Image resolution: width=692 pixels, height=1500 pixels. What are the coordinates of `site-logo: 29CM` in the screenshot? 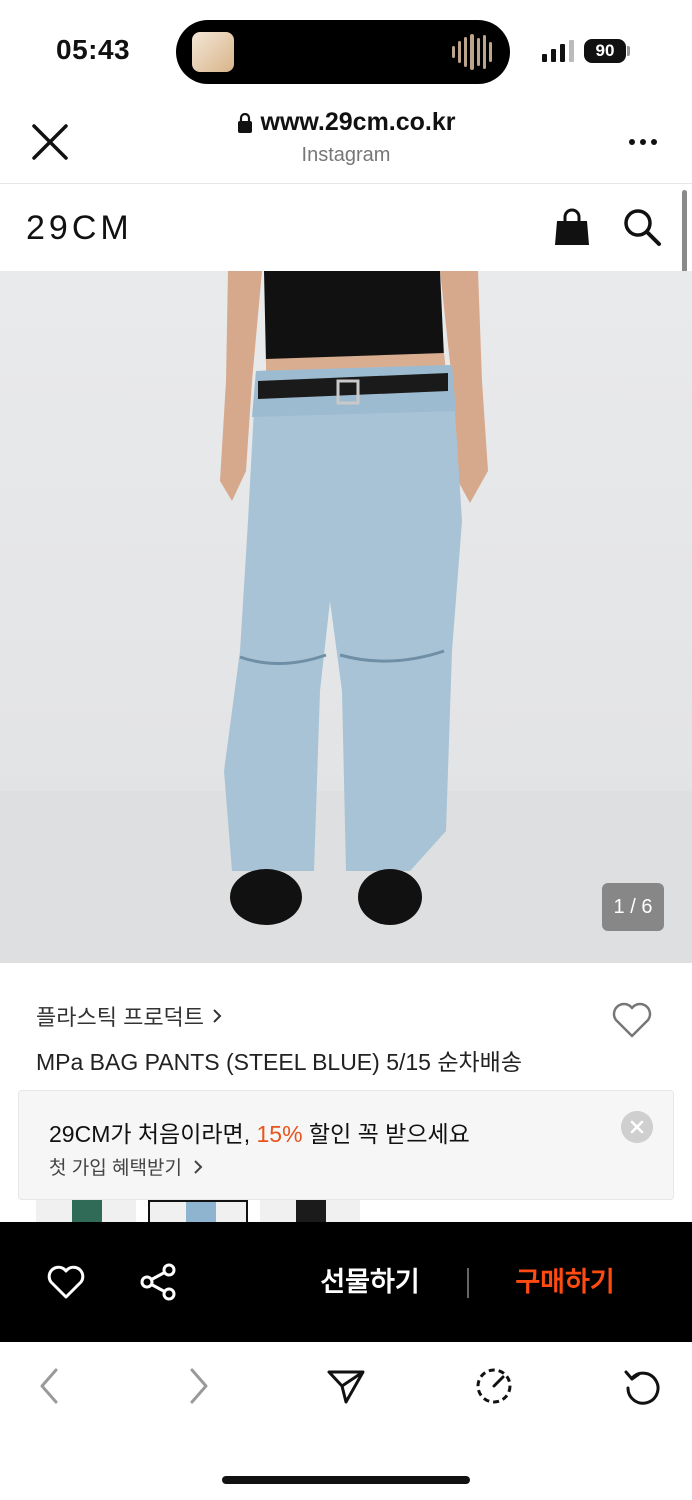 It's located at (79, 228).